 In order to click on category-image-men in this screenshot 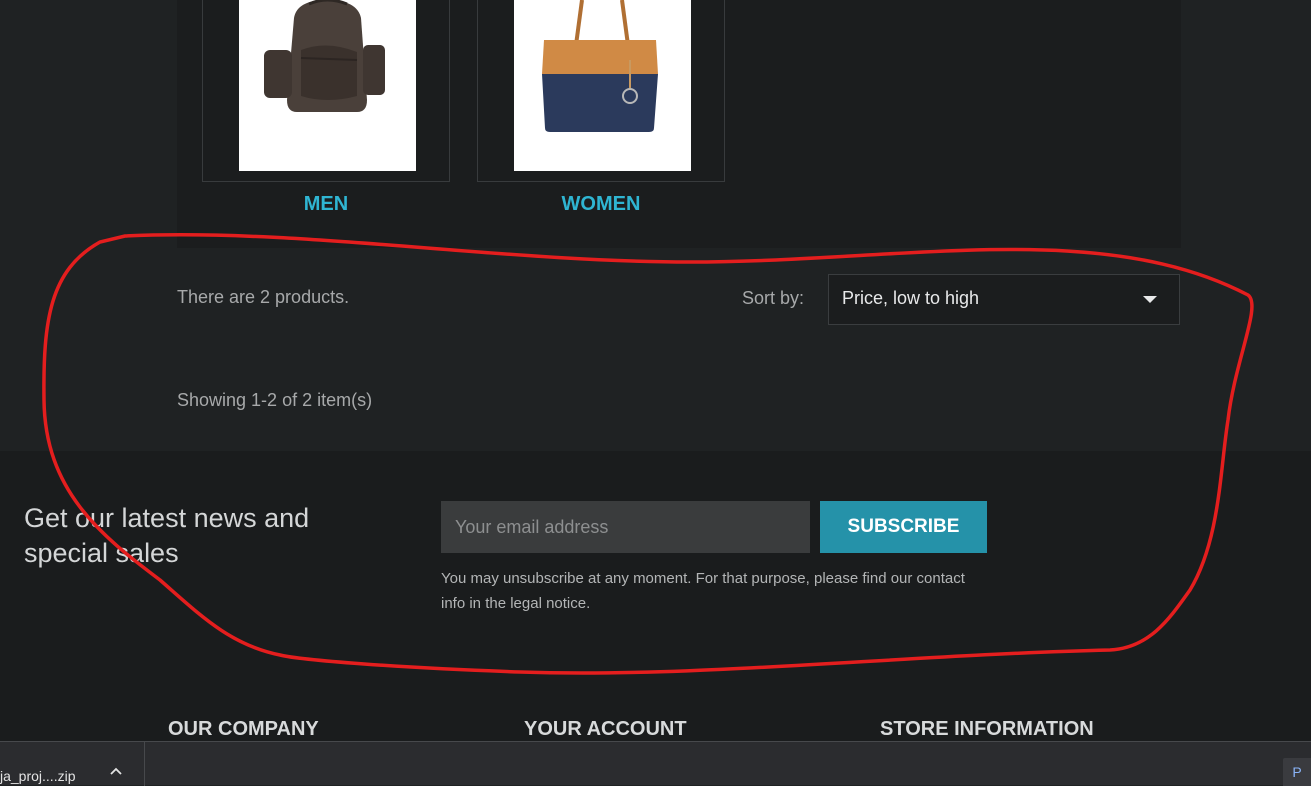, I will do `click(327, 85)`.